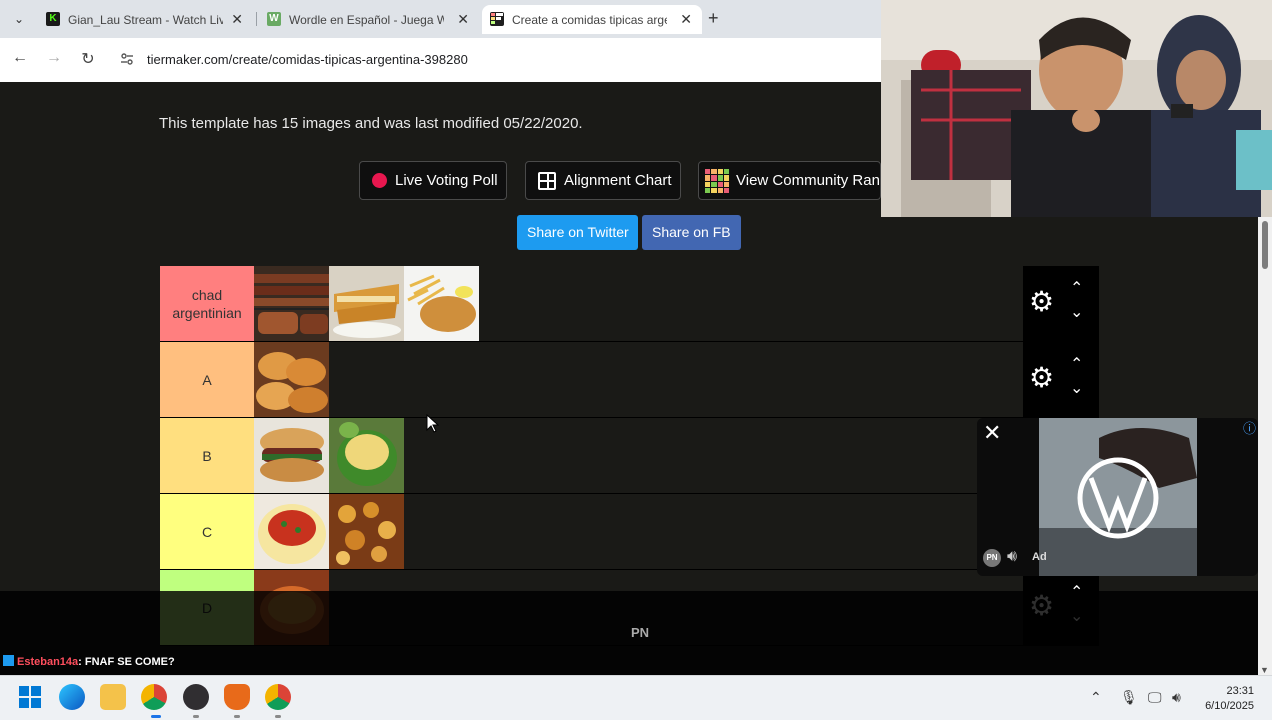 The width and height of the screenshot is (1272, 720). What do you see at coordinates (366, 455) in the screenshot?
I see `food-item-zapallito` at bounding box center [366, 455].